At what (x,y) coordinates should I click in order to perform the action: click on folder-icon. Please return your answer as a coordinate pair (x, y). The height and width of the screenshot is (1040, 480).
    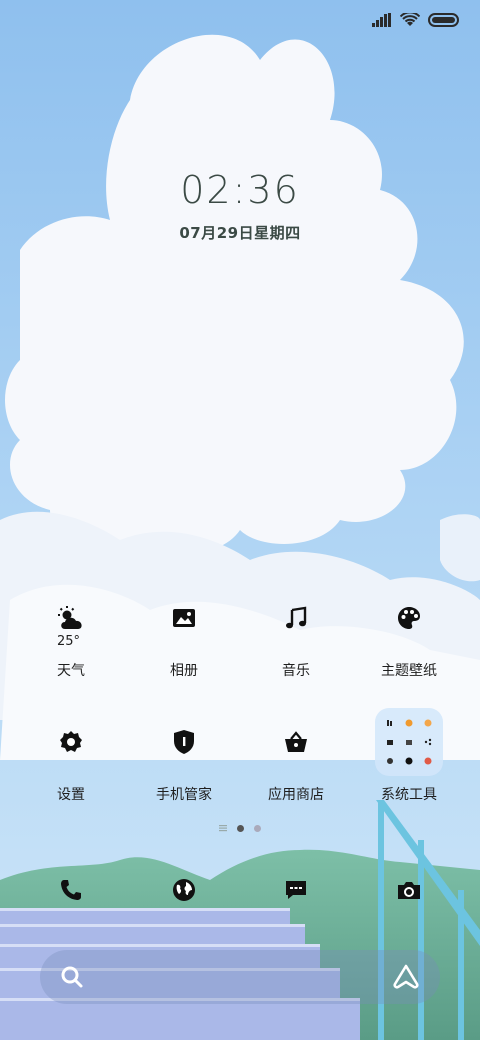
    Looking at the image, I should click on (409, 742).